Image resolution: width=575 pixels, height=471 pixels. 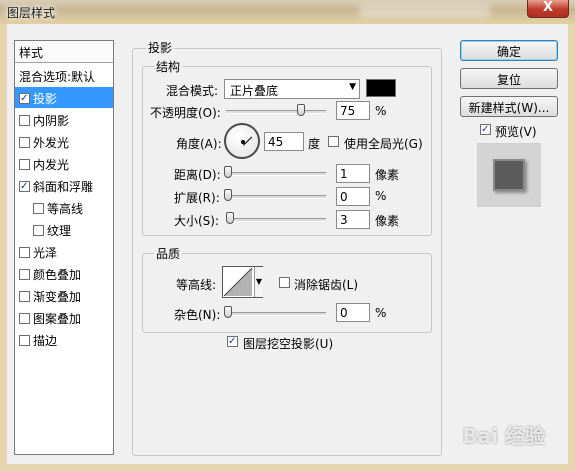 What do you see at coordinates (24, 142) in the screenshot?
I see `outer-glow-checkbox` at bounding box center [24, 142].